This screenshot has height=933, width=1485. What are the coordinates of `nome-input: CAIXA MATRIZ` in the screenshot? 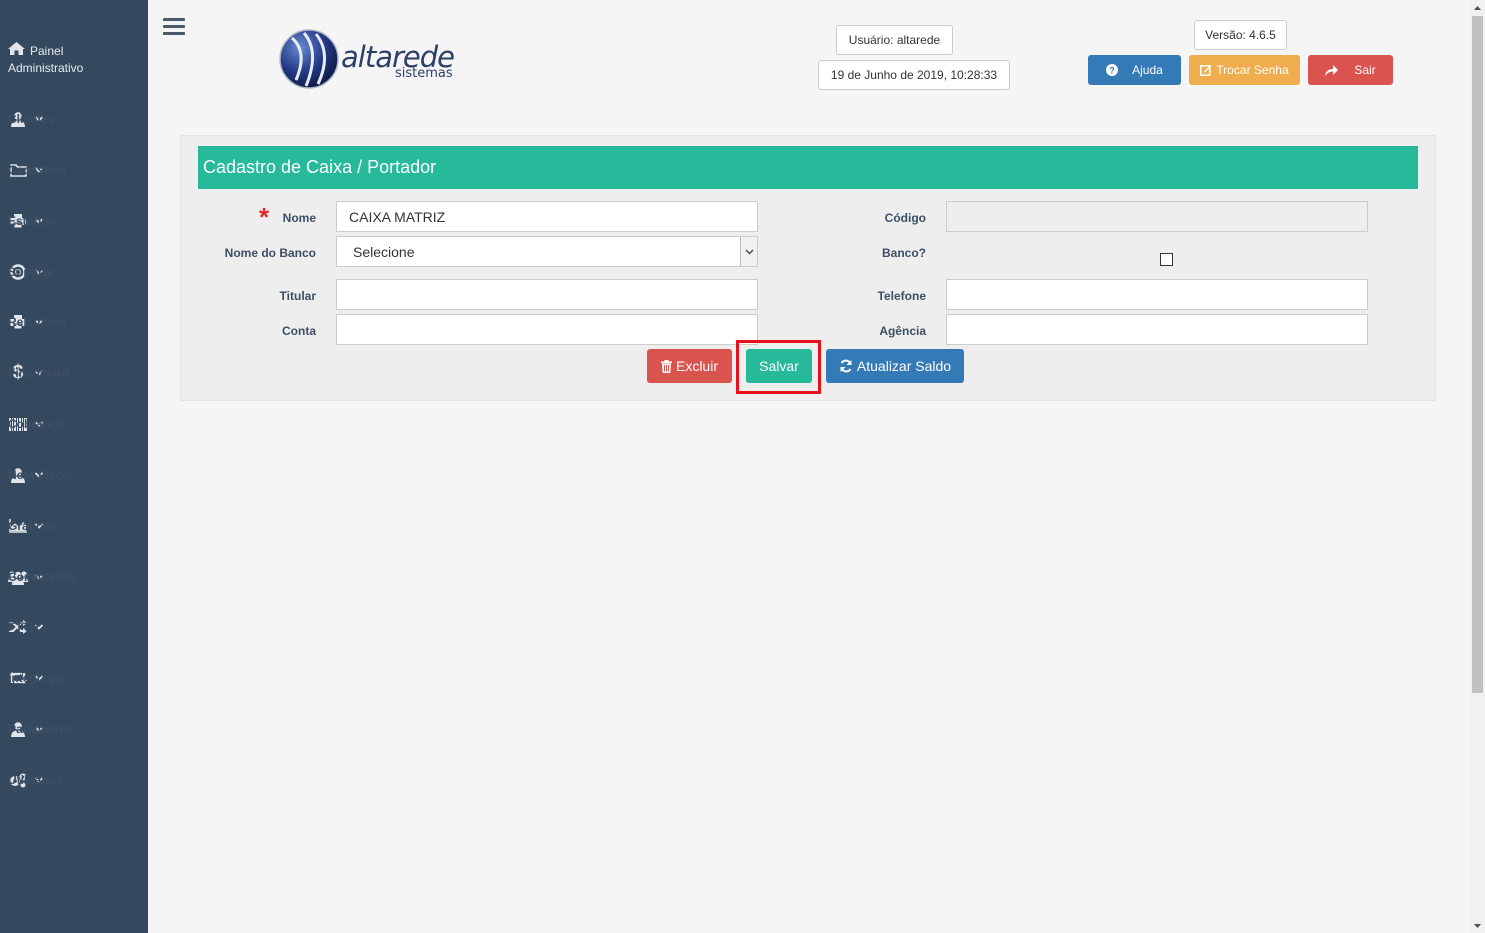 It's located at (547, 216).